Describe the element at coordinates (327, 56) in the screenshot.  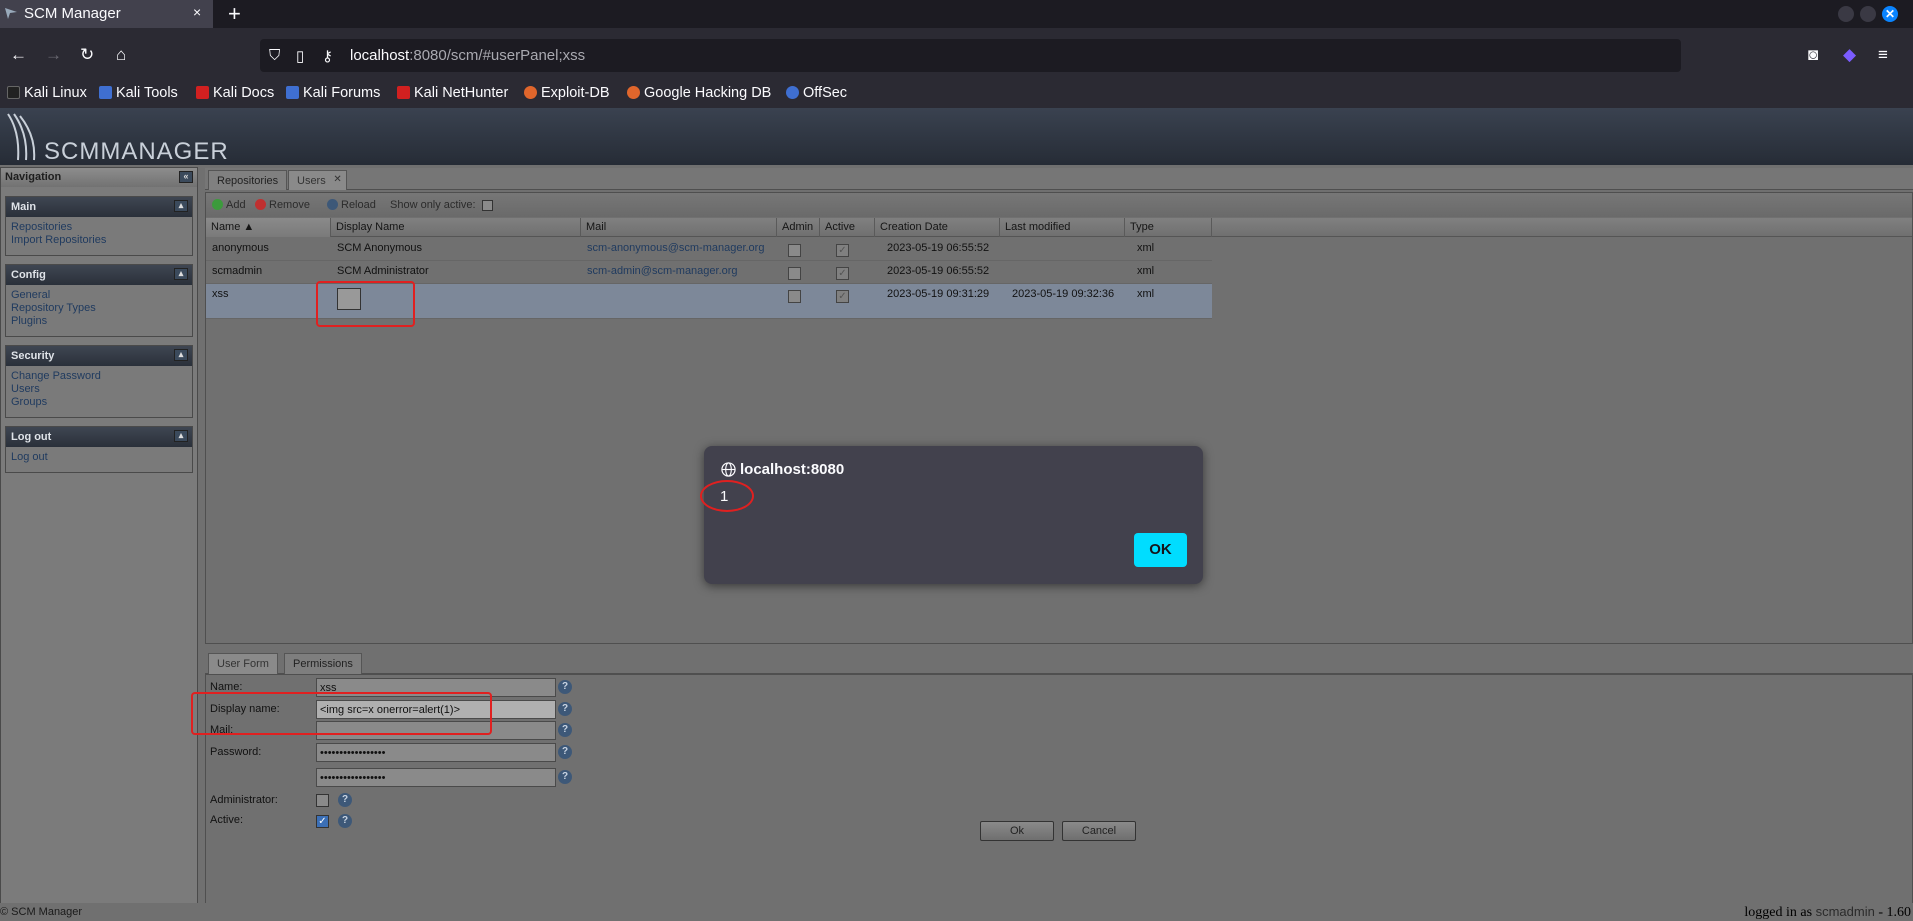
I see `key-icon: ⚷` at that location.